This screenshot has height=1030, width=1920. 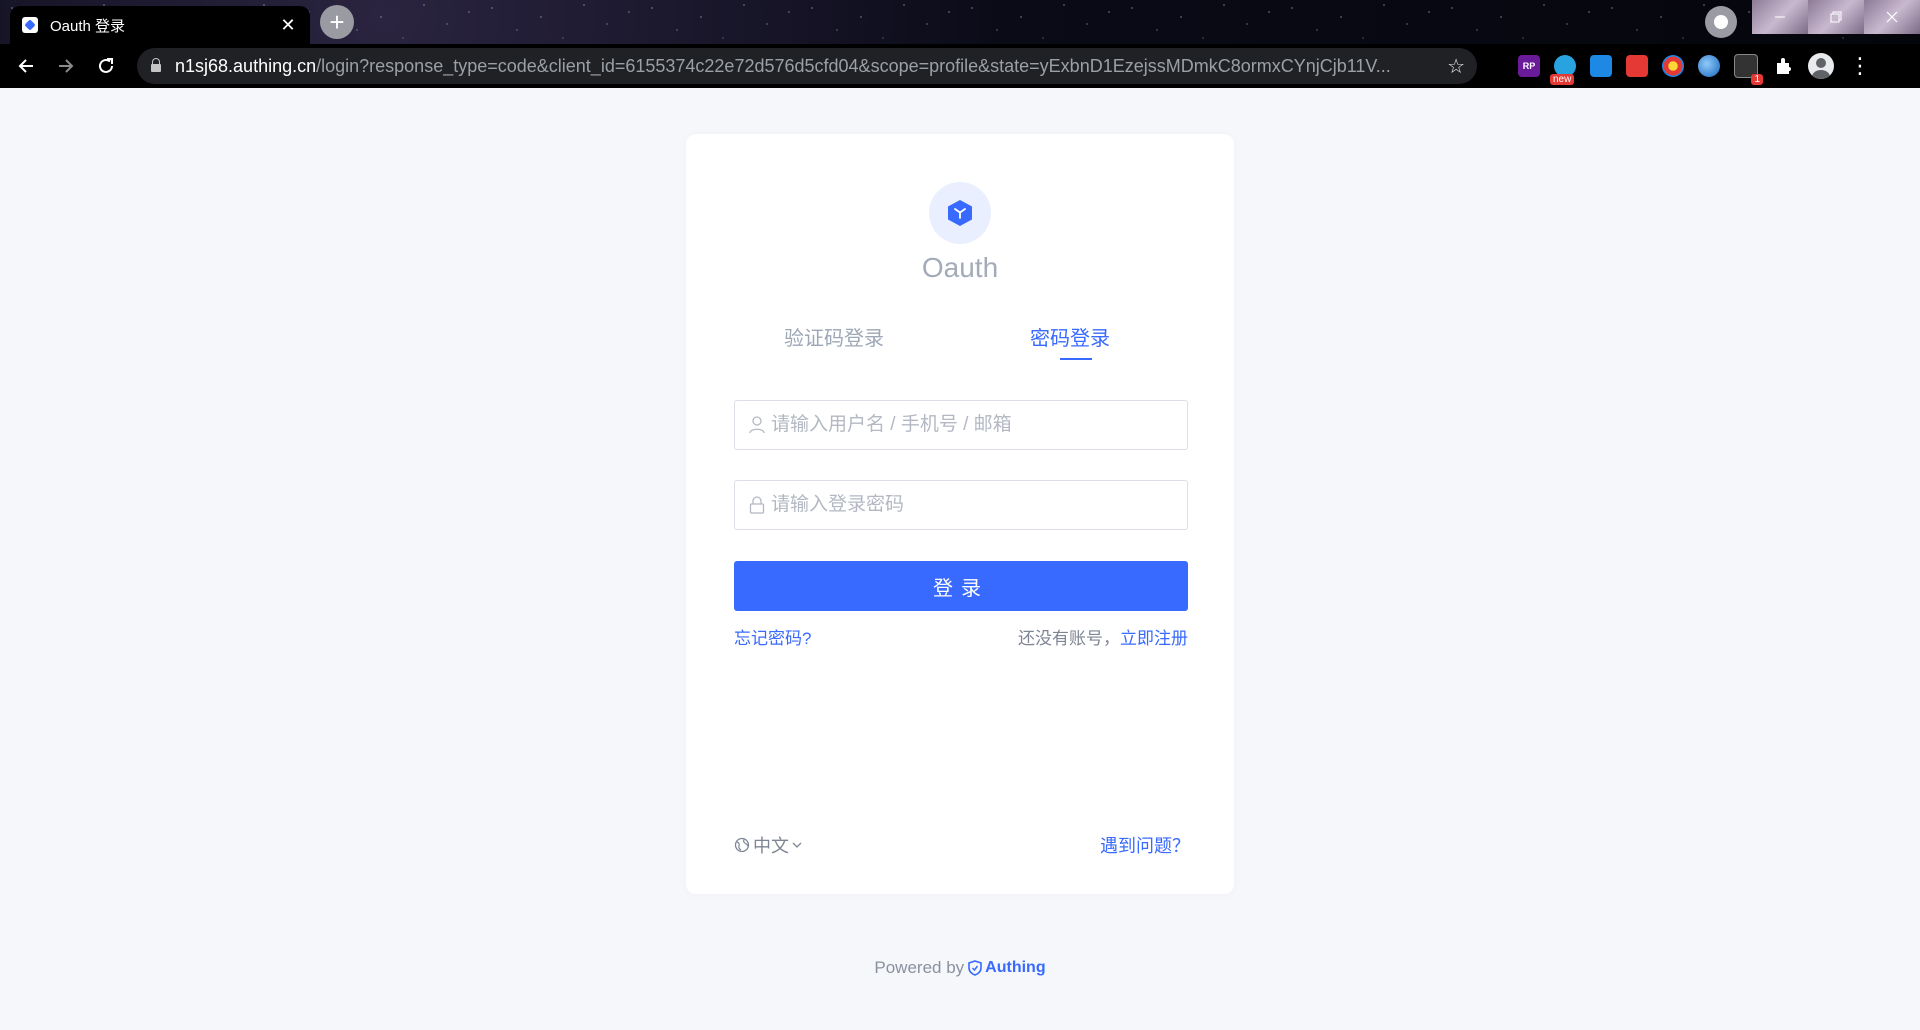 I want to click on shield-icon, so click(x=975, y=968).